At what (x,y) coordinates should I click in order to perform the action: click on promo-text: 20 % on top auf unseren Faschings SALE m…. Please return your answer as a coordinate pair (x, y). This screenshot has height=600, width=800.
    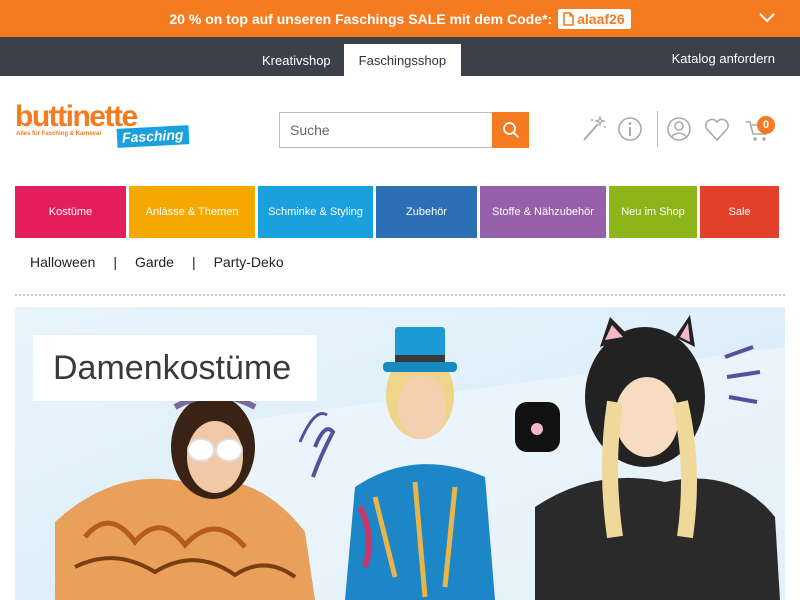
    Looking at the image, I should click on (361, 18).